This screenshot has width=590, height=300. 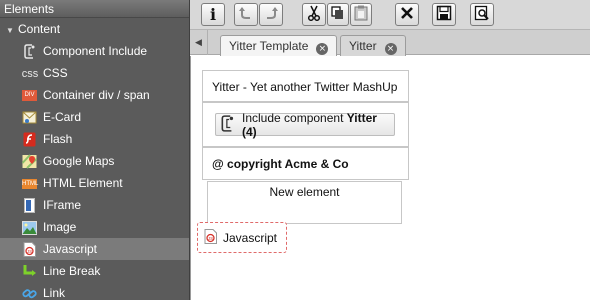 I want to click on element-google-maps: Google Maps, so click(x=94, y=161).